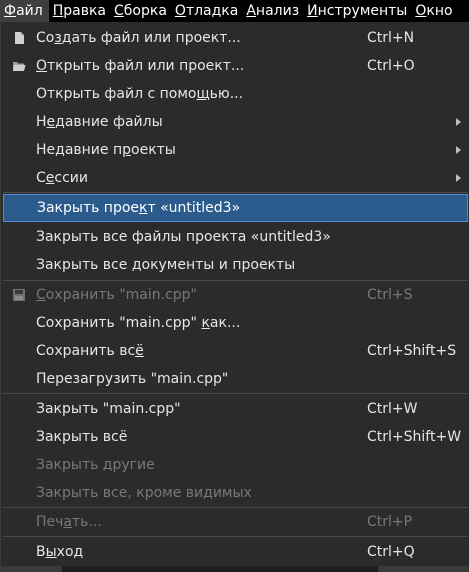 The image size is (469, 572). I want to click on menu-item-label: Сессии, so click(62, 178).